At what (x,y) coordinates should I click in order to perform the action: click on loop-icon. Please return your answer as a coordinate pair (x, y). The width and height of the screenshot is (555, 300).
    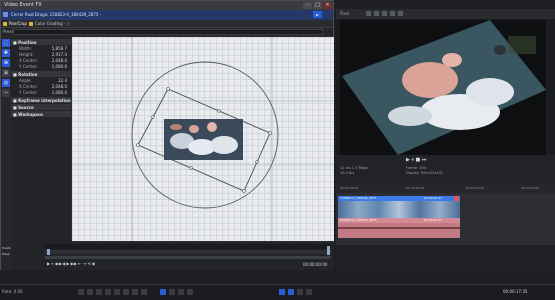
    Looking at the image, I should click on (90, 292).